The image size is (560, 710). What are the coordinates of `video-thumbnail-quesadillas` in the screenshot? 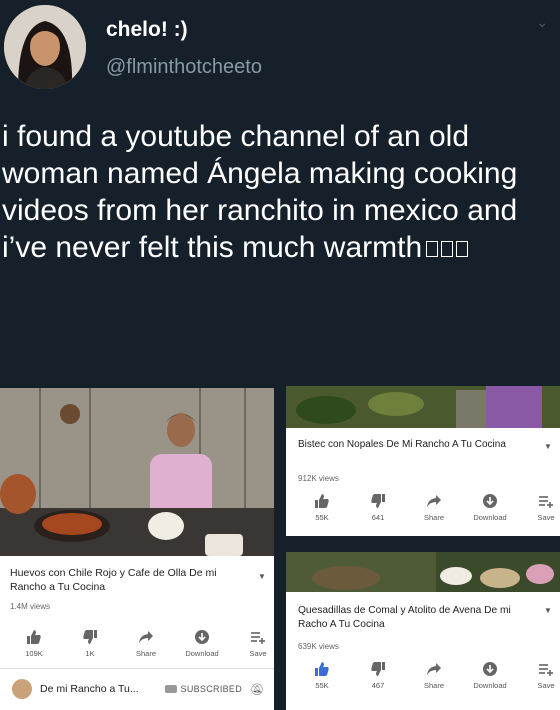 It's located at (423, 572).